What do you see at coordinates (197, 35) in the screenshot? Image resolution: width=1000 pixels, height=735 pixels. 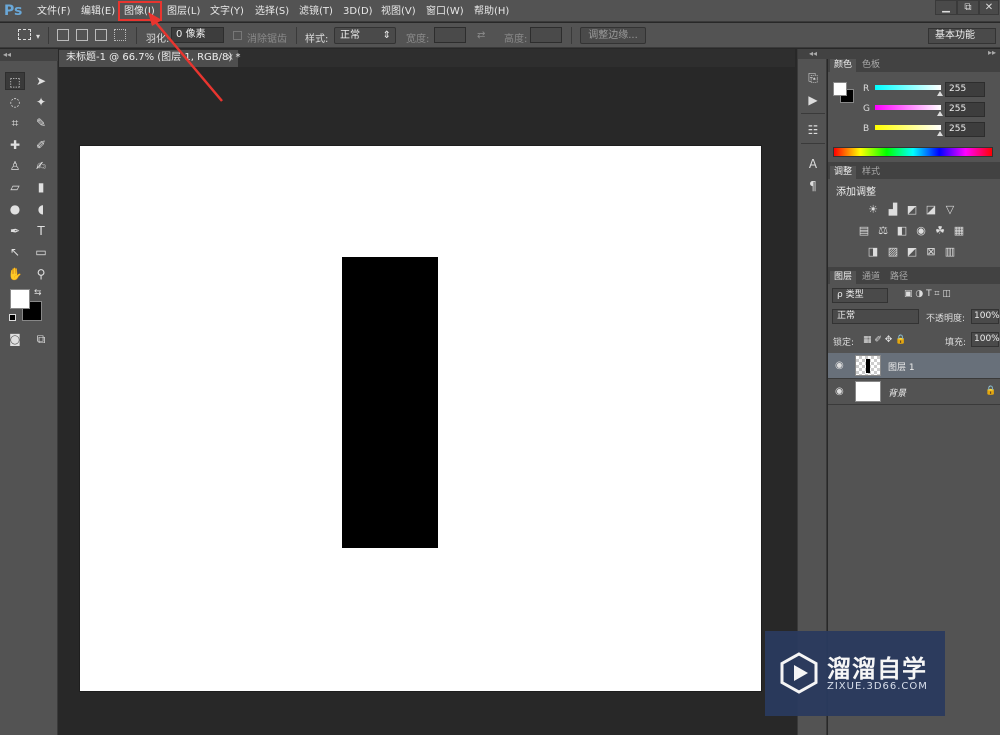 I see `feather-input: 0 像素` at bounding box center [197, 35].